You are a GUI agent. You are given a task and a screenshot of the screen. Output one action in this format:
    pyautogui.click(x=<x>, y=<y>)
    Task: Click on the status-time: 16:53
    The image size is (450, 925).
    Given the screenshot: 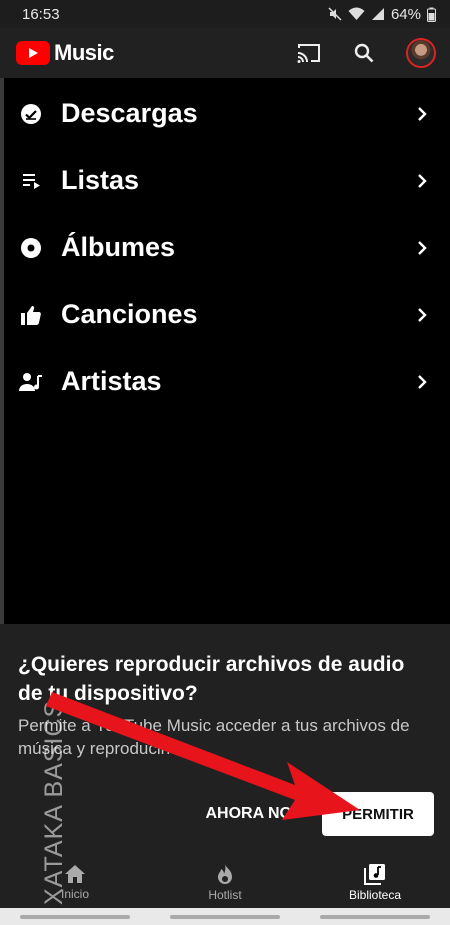 What is the action you would take?
    pyautogui.click(x=41, y=14)
    